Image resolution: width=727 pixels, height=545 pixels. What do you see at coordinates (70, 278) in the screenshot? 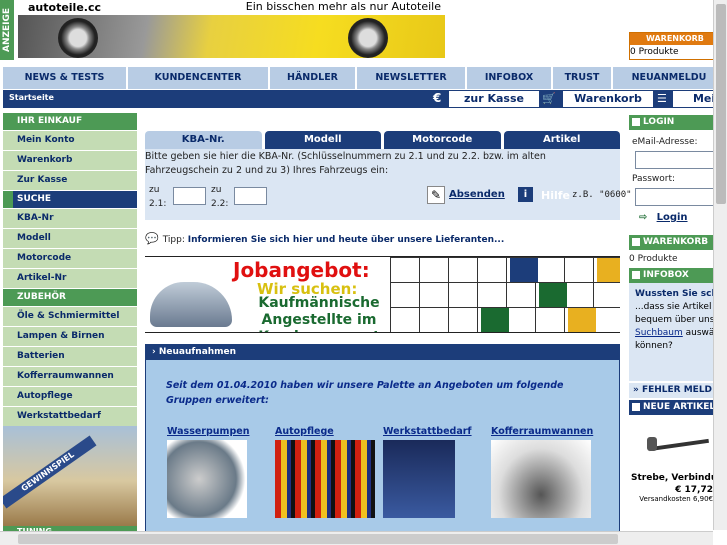
I see `sidebar-item-artikel-nr: Artikel-Nr` at bounding box center [70, 278].